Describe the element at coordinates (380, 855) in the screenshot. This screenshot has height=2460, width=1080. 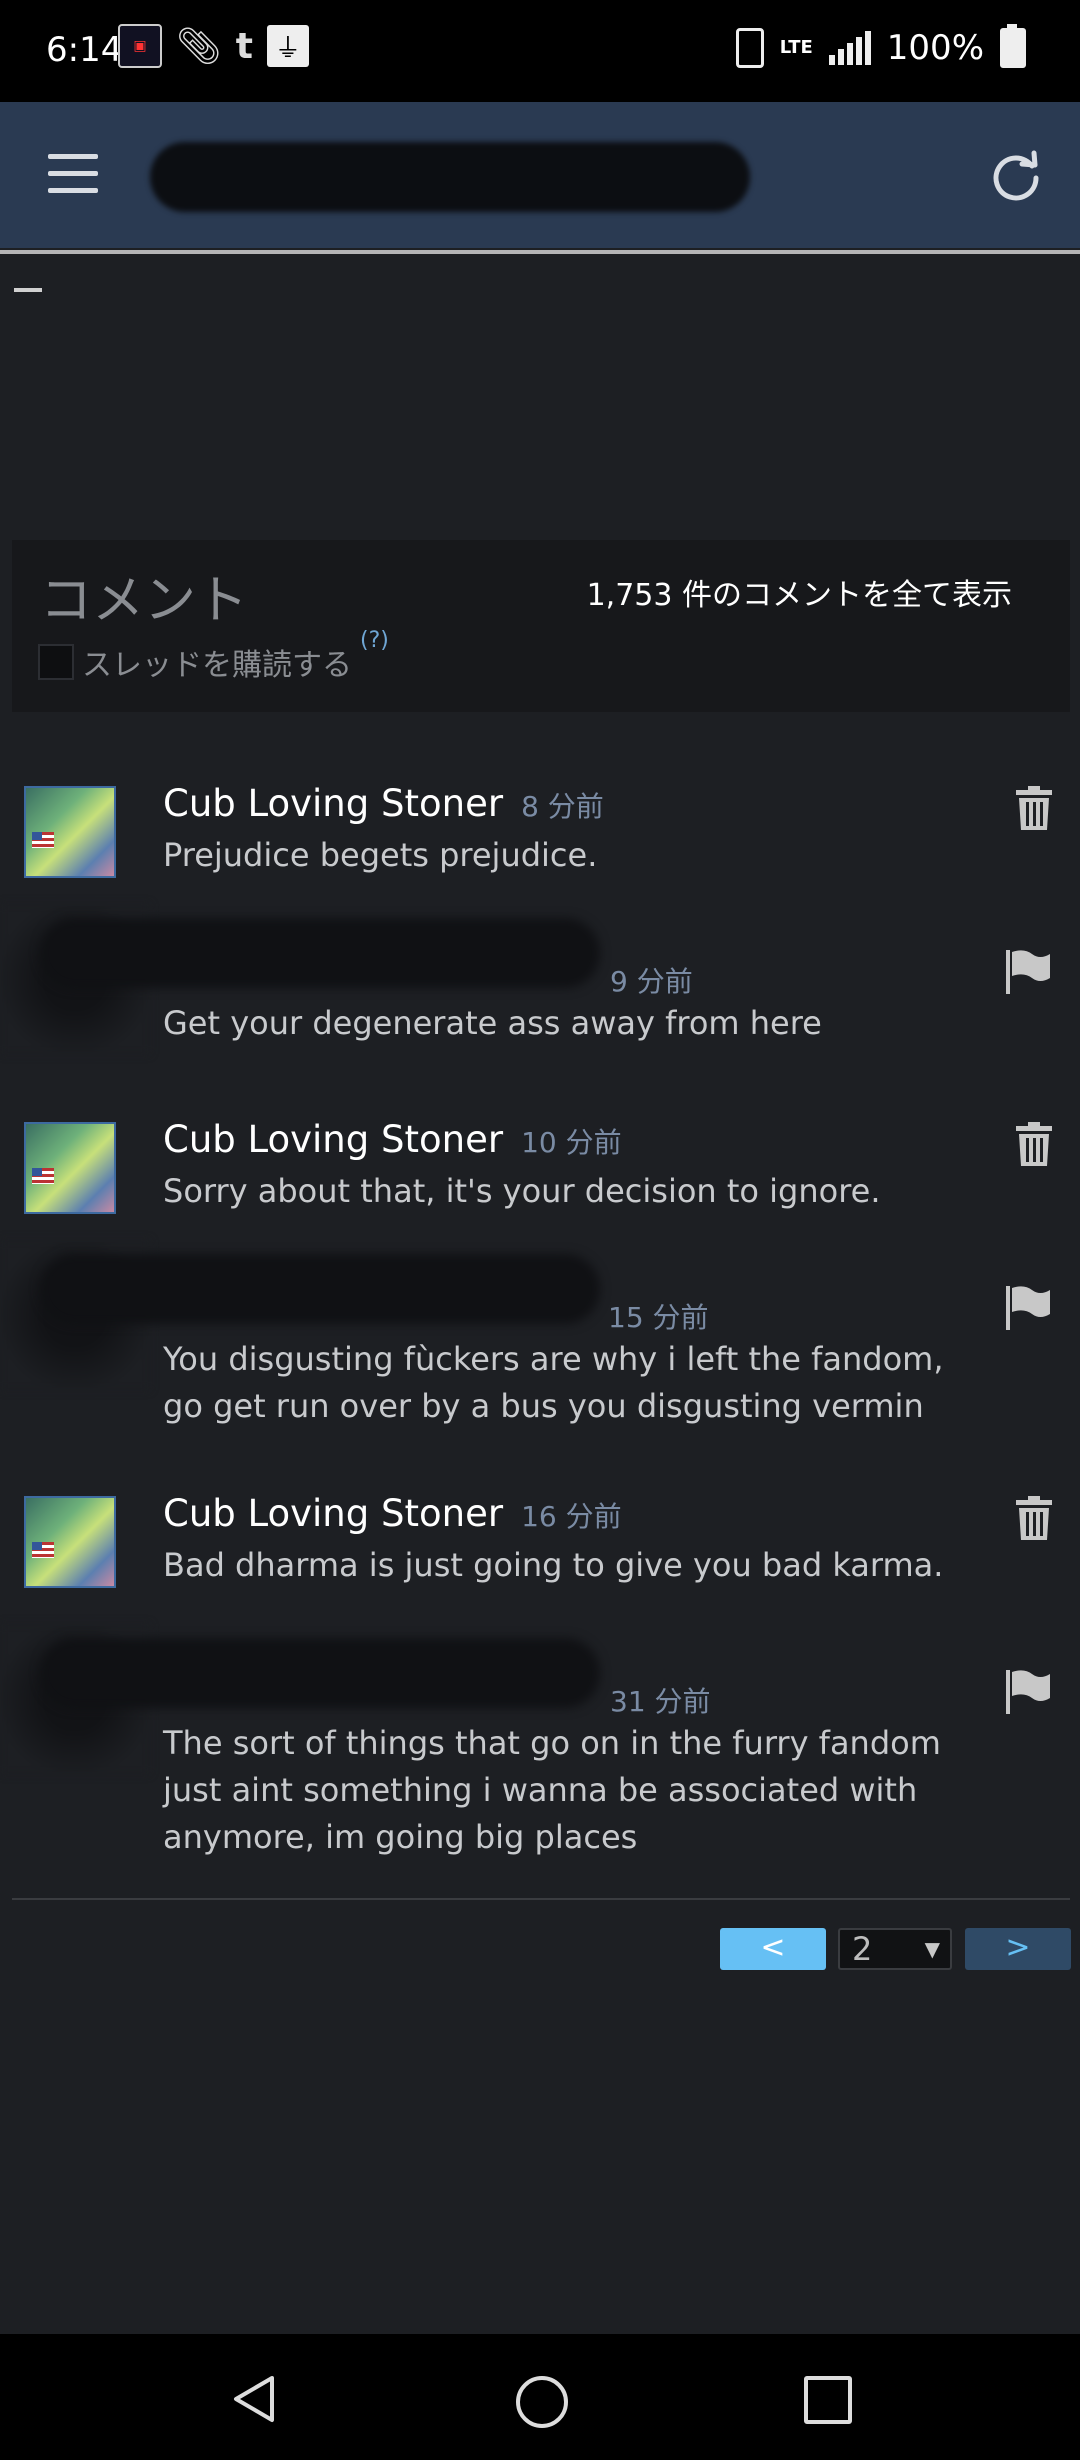
I see `comment-text: Prejudice begets prejudice.` at that location.